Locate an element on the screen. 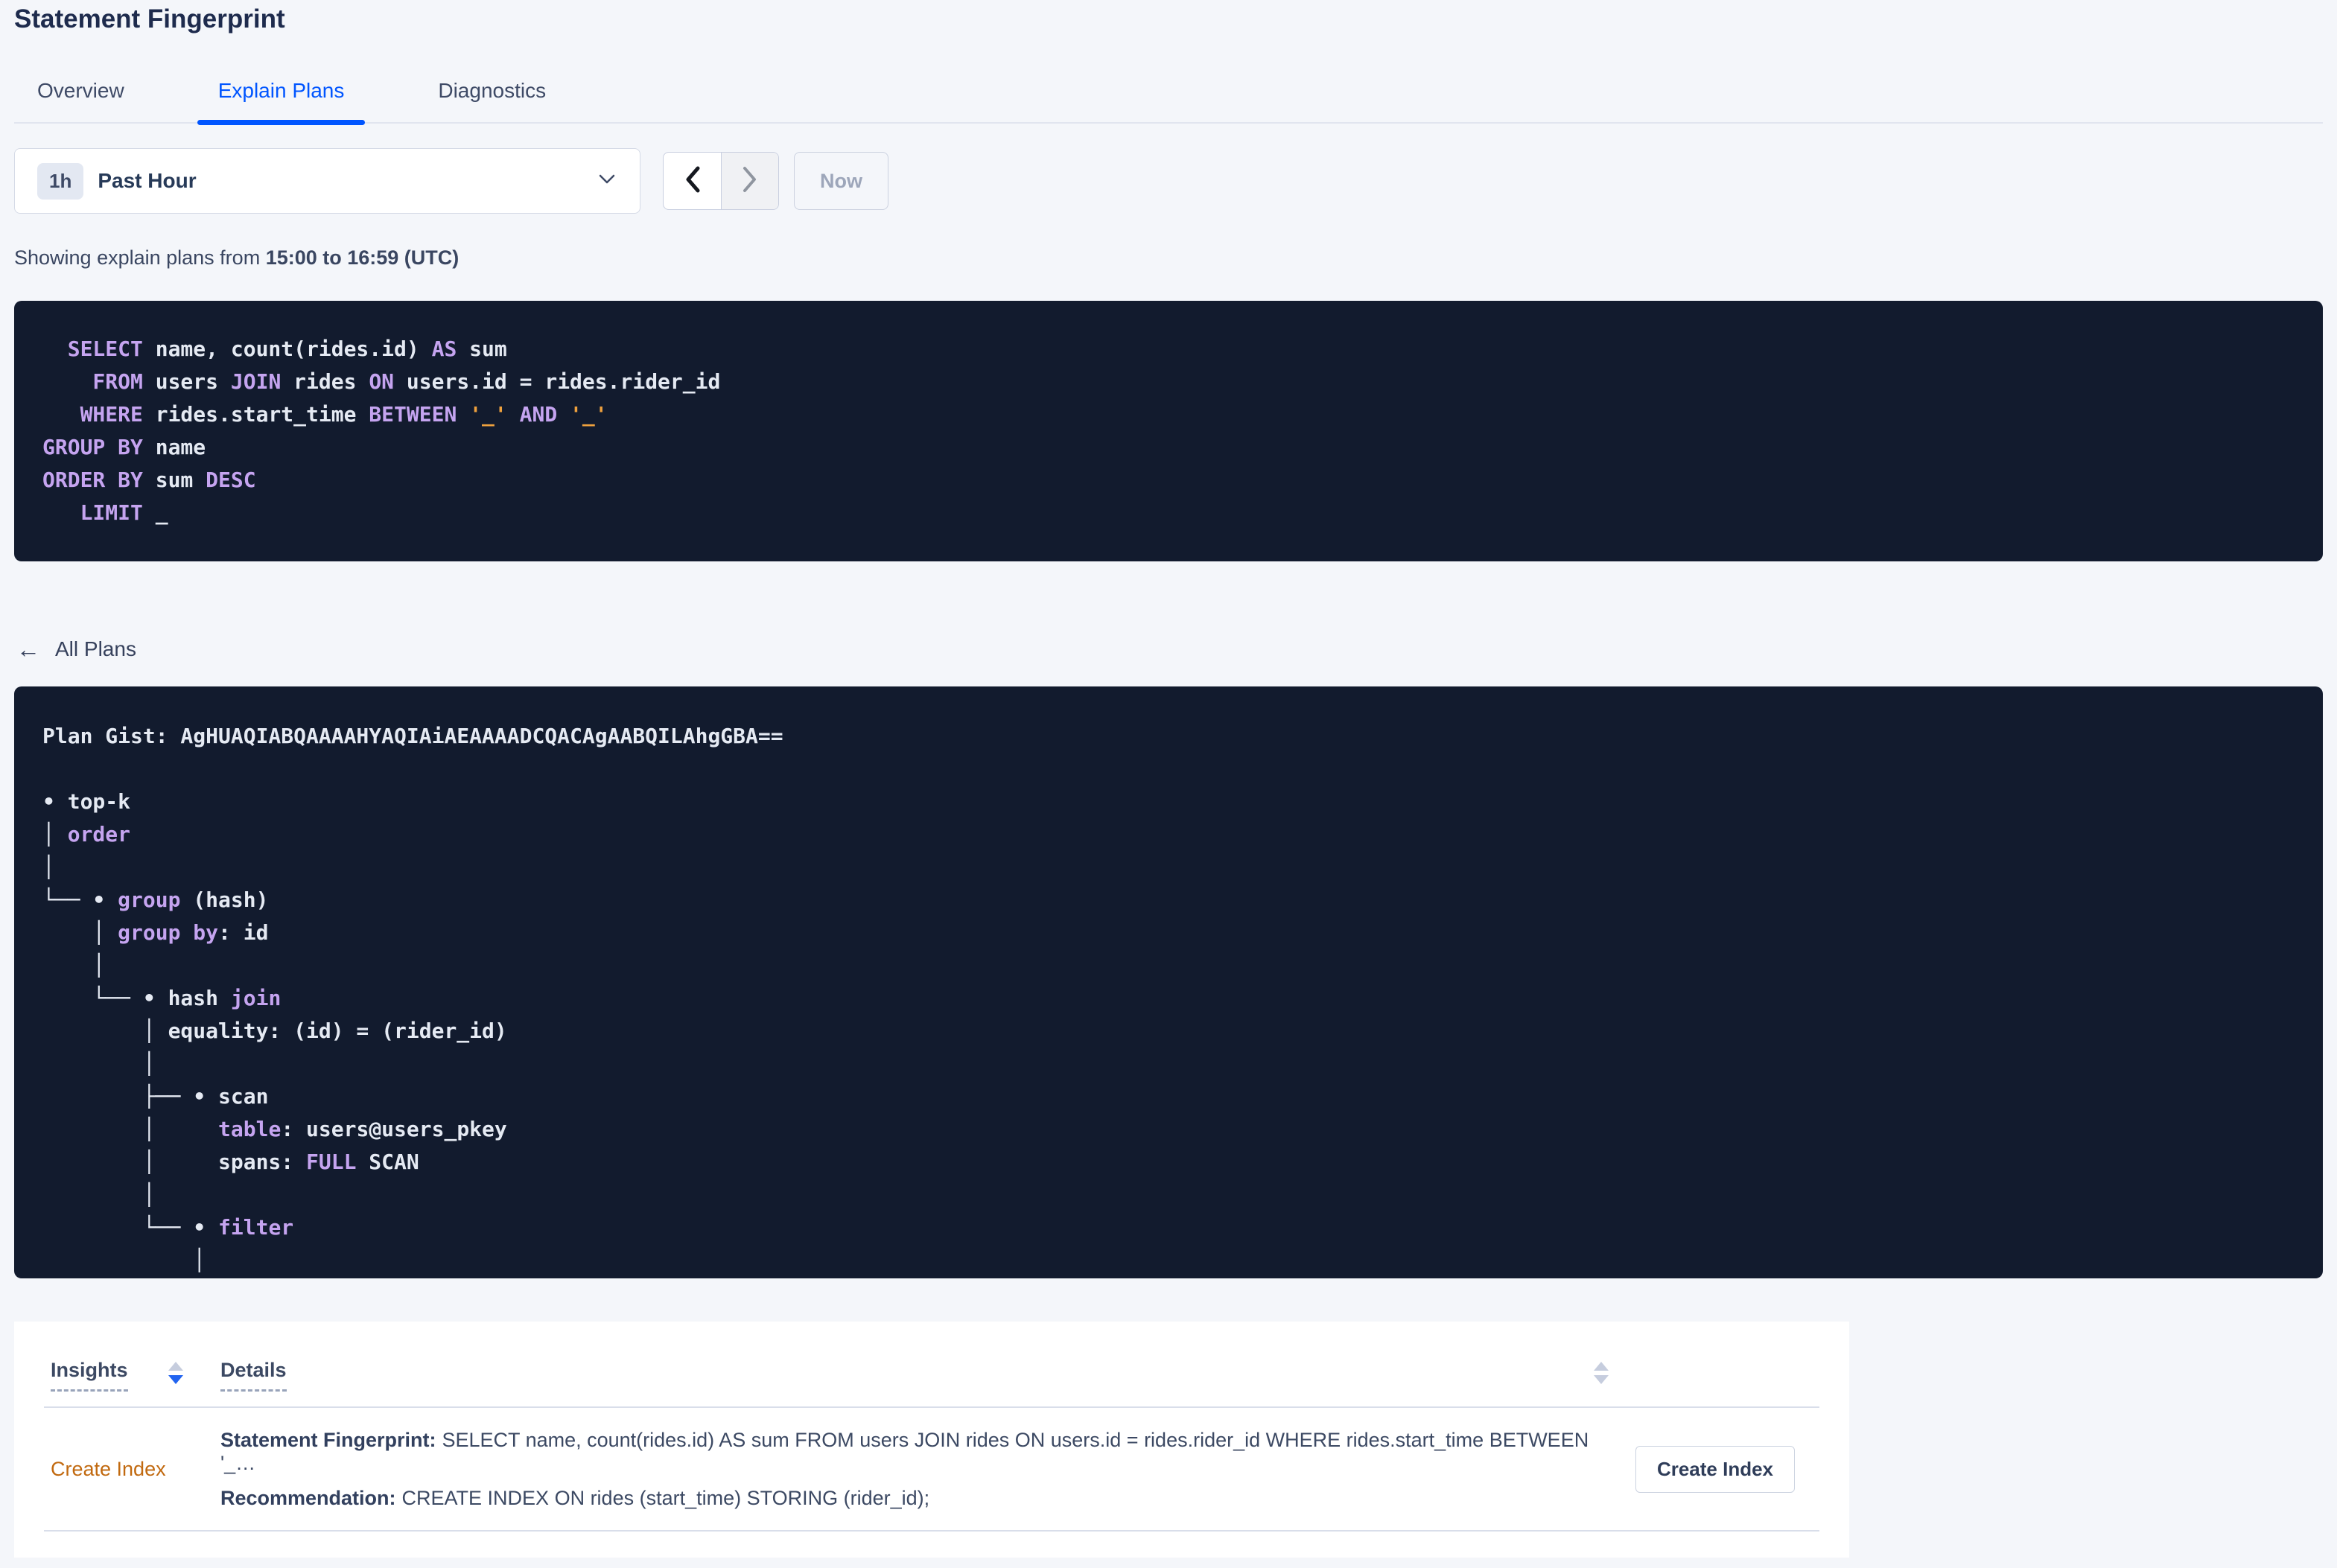  tab-bar: Overview Explain Plans Diagnostics is located at coordinates (1168, 102).